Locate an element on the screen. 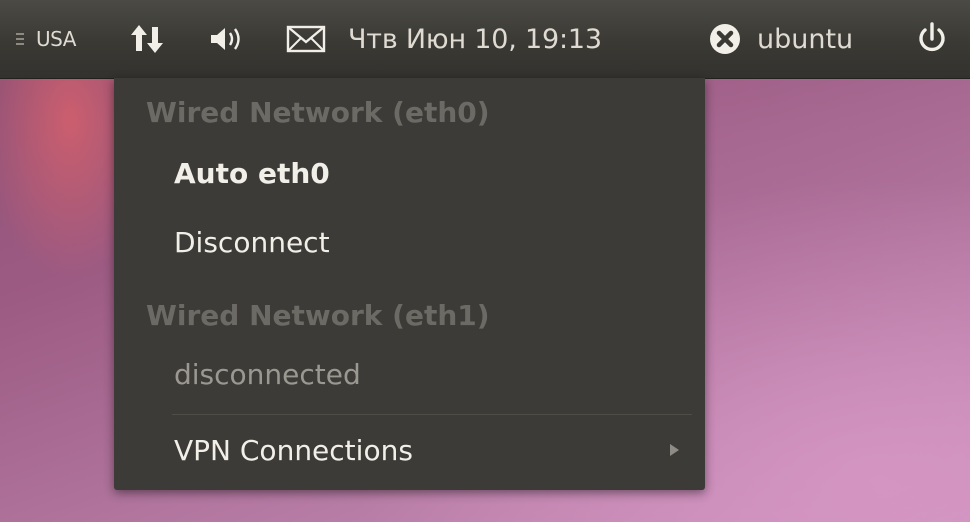 The width and height of the screenshot is (970, 522). network-indicator is located at coordinates (147, 39).